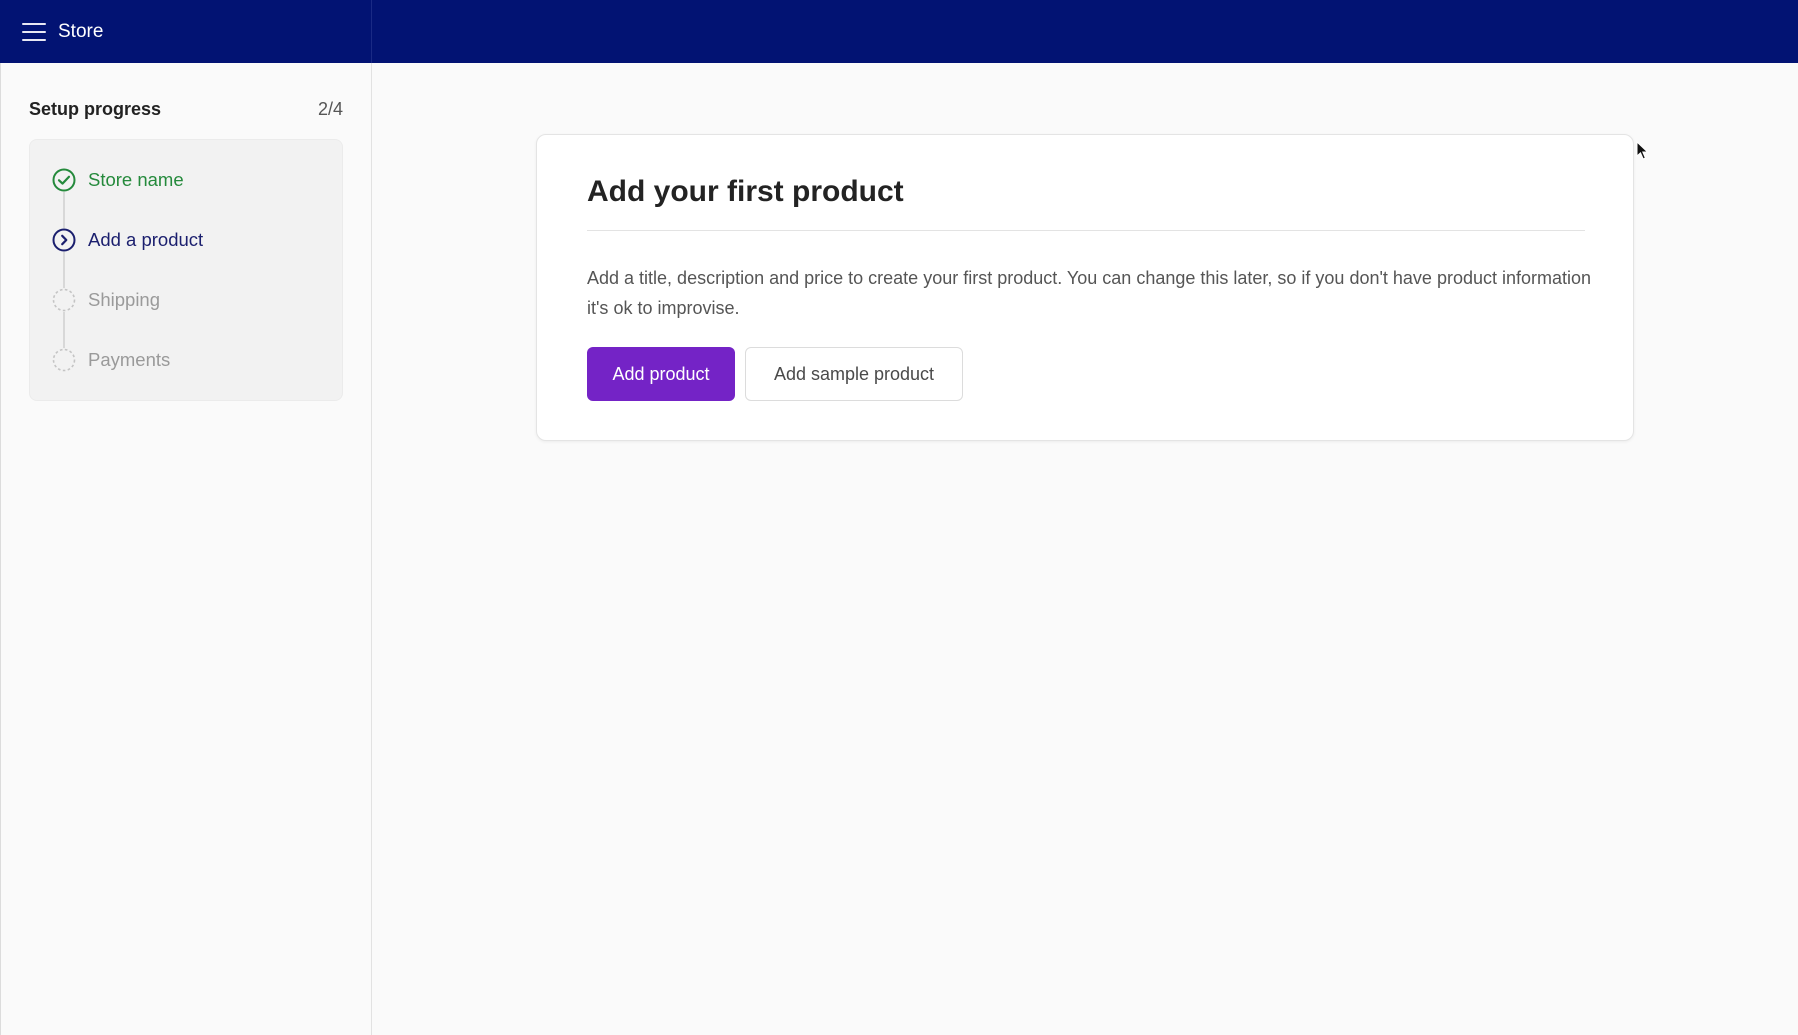  I want to click on step-label: Payments, so click(129, 359).